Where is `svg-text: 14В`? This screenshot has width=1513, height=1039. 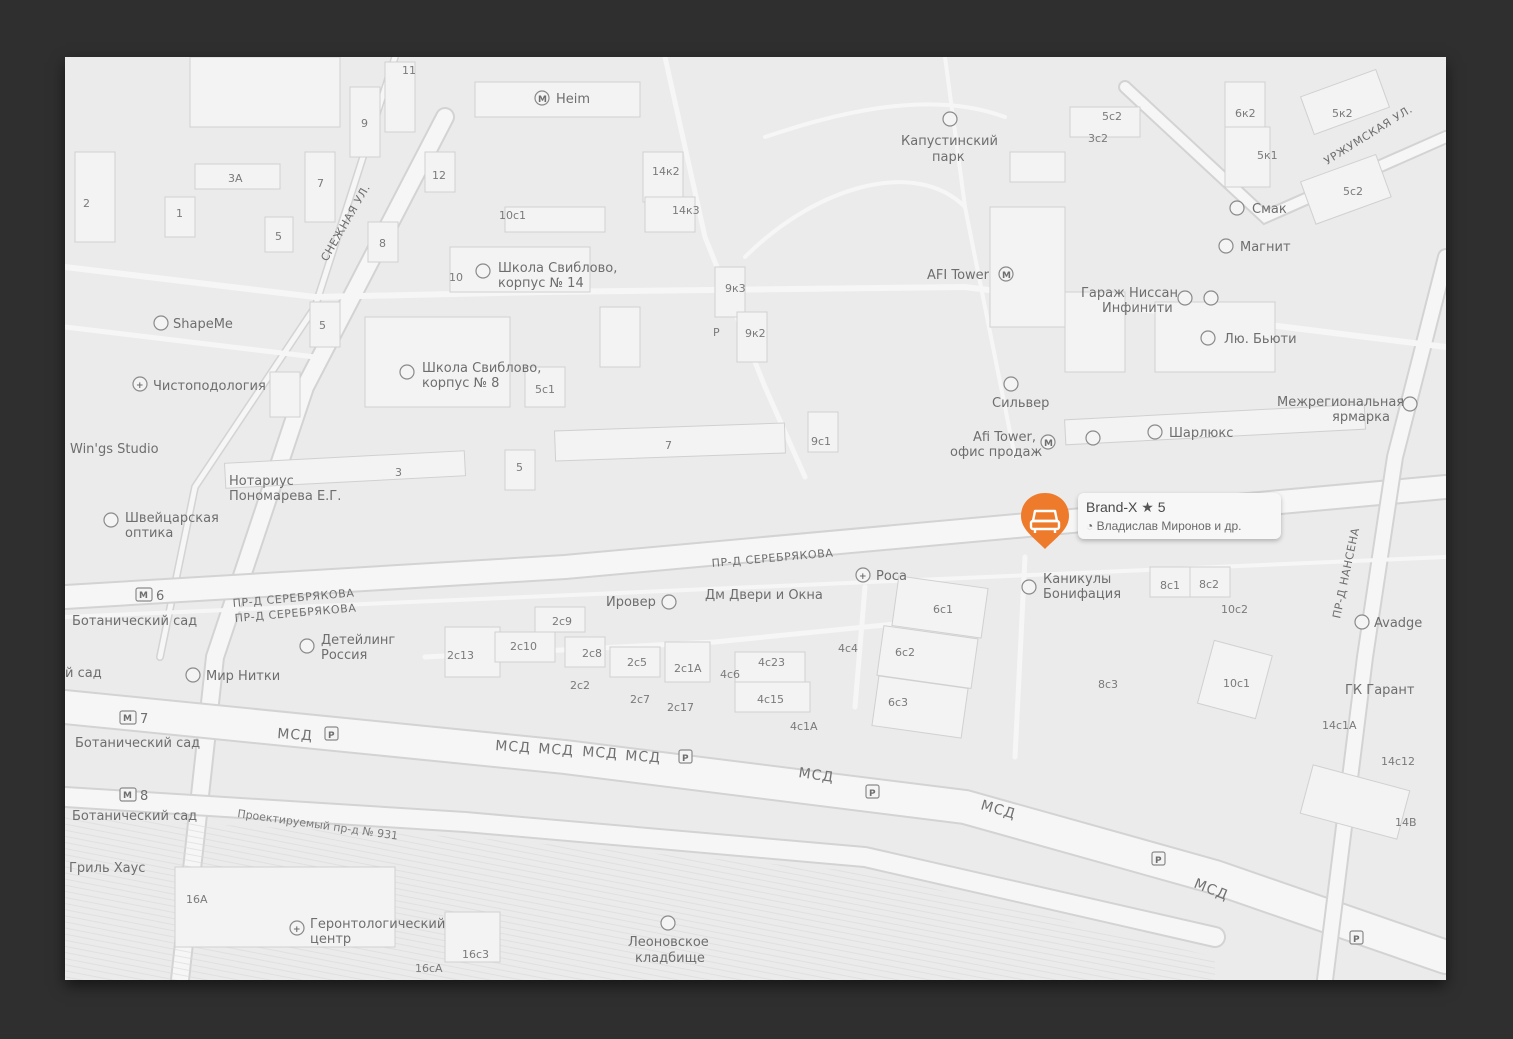 svg-text: 14В is located at coordinates (1406, 822).